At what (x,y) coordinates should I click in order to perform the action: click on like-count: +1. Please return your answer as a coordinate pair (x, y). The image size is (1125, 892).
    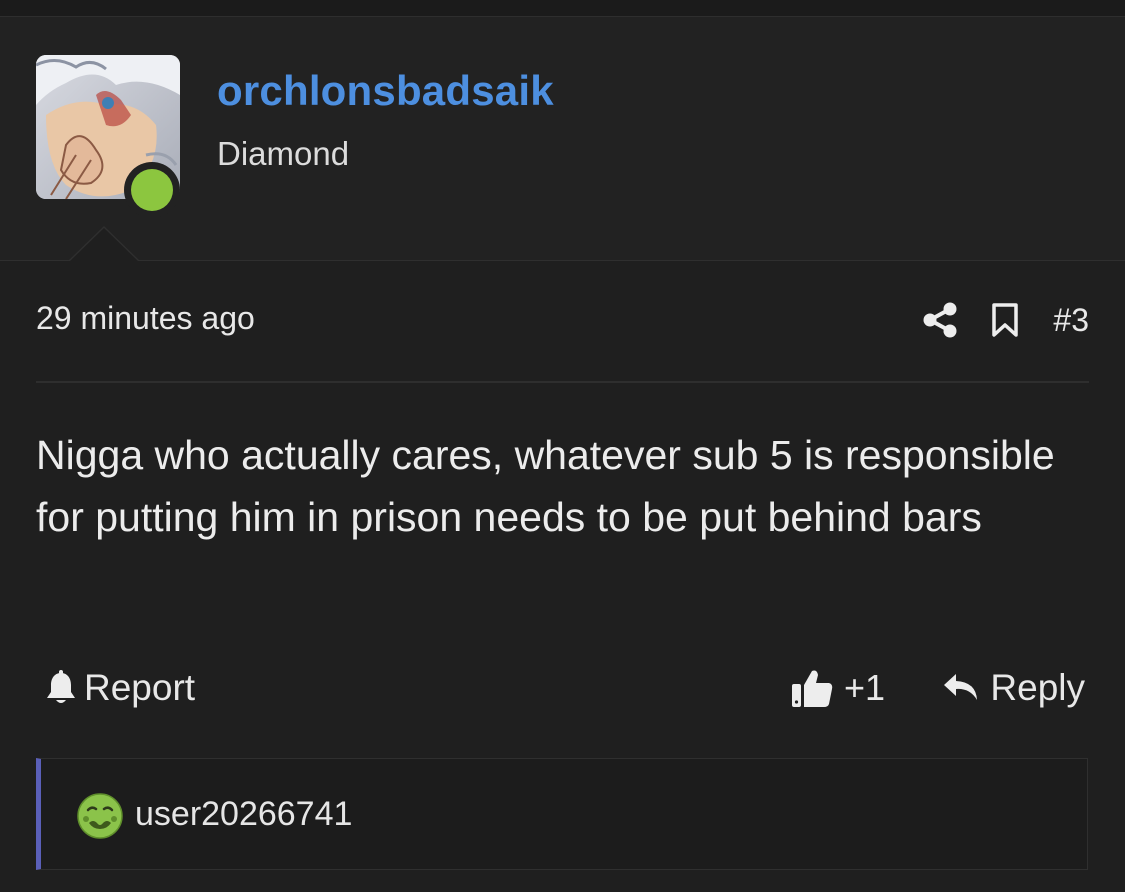
    Looking at the image, I should click on (865, 687).